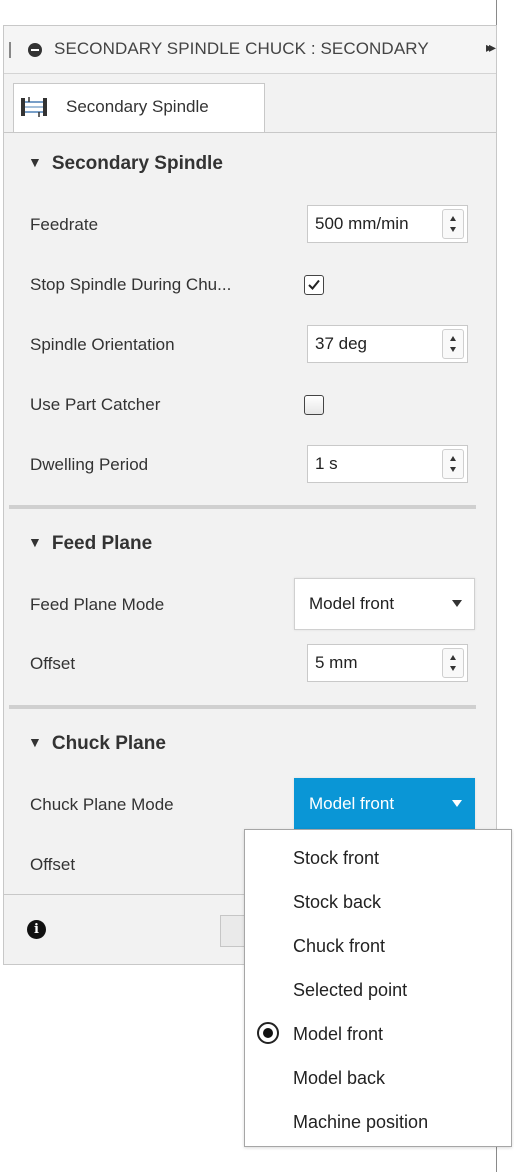  I want to click on section-title: Feed Plane, so click(102, 543).